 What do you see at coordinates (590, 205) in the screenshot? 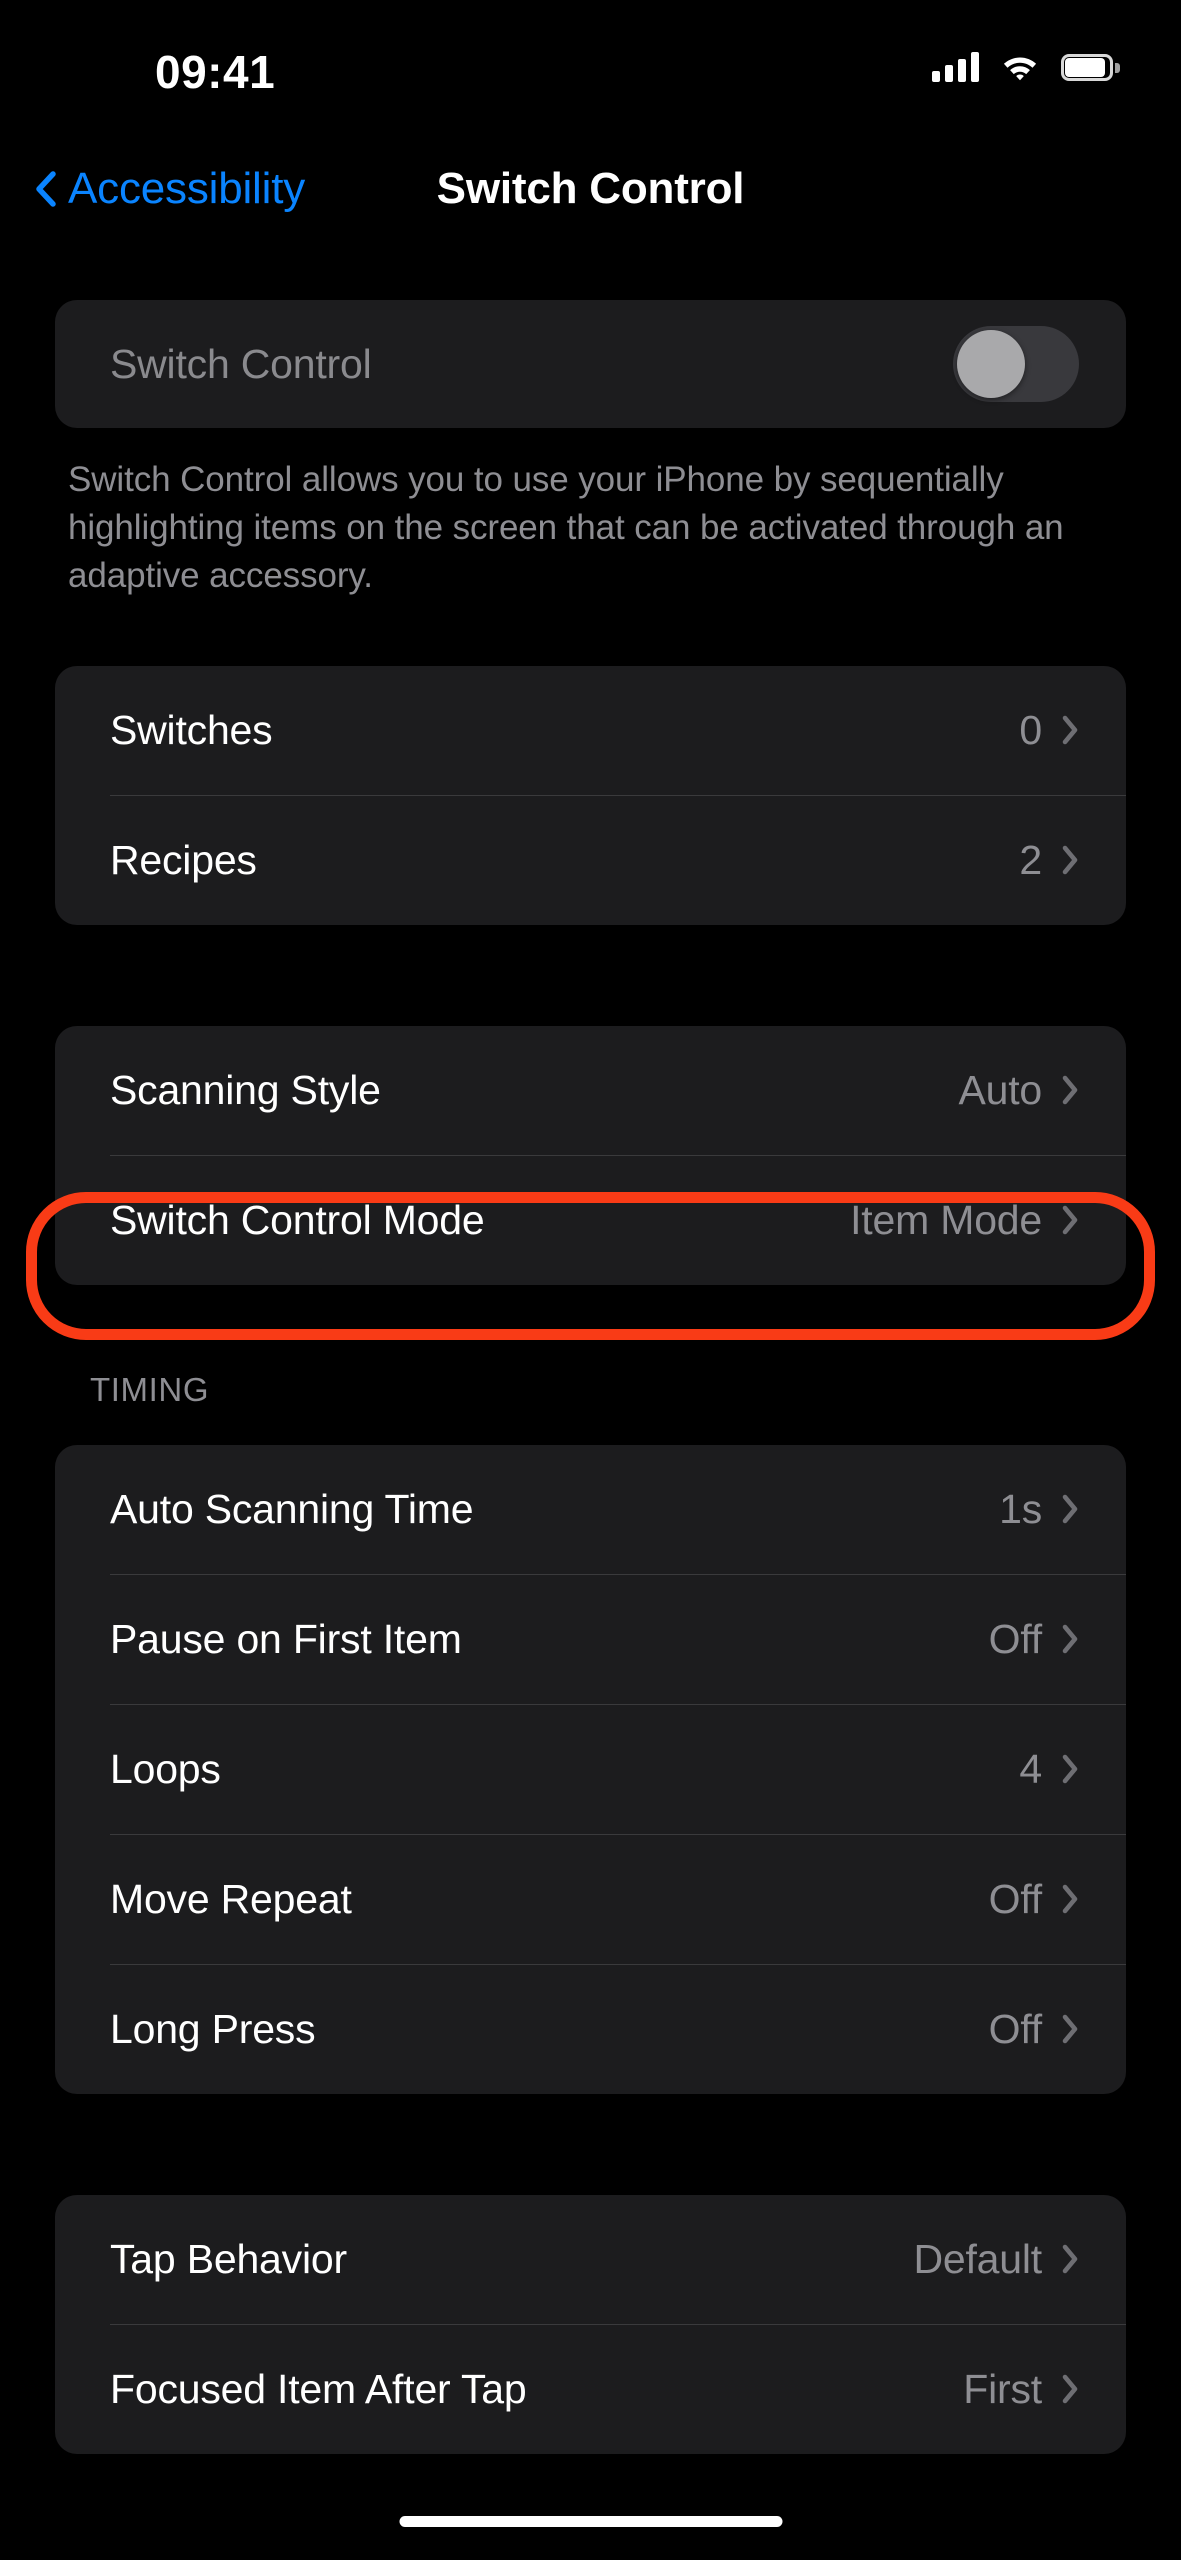
I see `navigation-bar: Accessibility Switch Control` at bounding box center [590, 205].